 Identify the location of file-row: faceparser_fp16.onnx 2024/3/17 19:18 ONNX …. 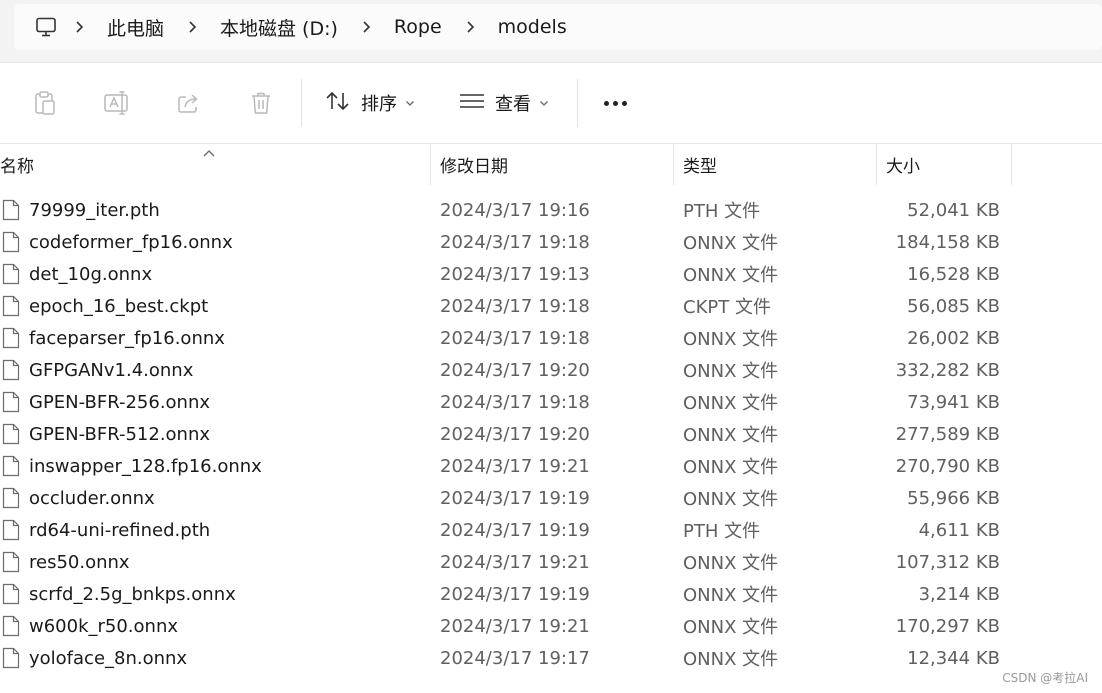
(551, 338).